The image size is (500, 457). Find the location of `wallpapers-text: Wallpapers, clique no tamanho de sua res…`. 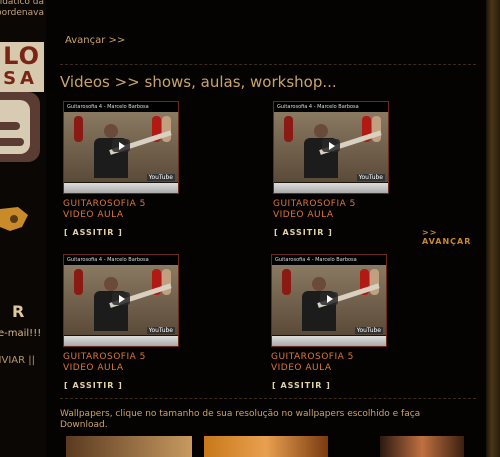

wallpapers-text: Wallpapers, clique no tamanho de sua res… is located at coordinates (240, 419).